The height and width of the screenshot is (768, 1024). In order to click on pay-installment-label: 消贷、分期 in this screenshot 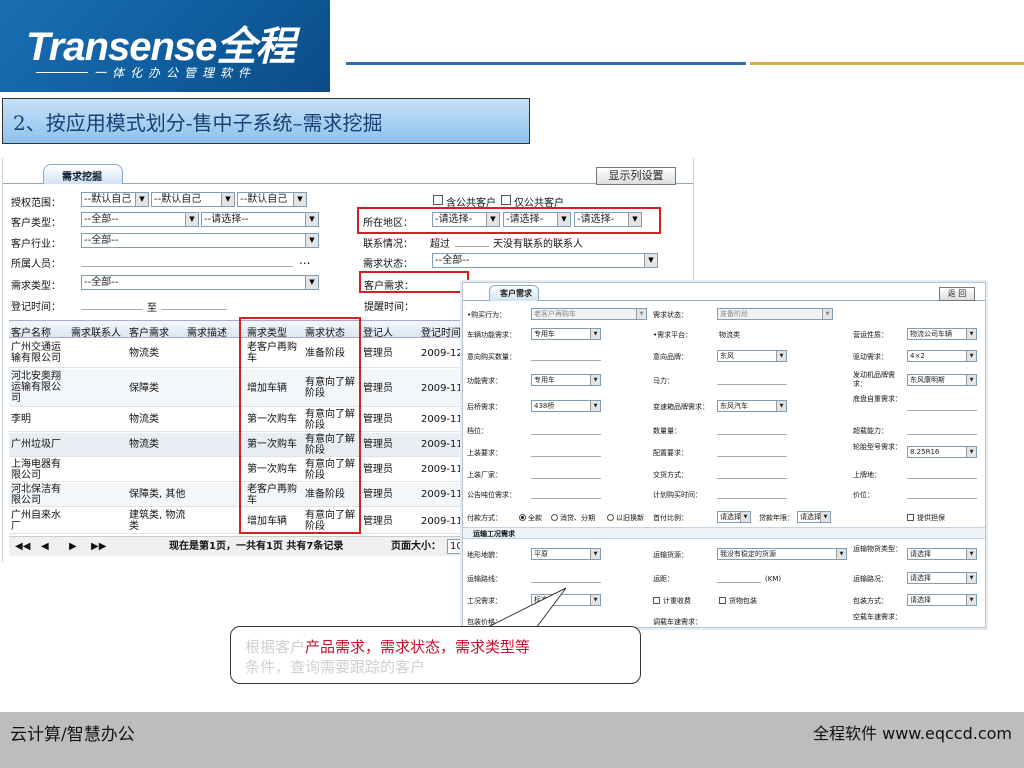, I will do `click(577, 518)`.